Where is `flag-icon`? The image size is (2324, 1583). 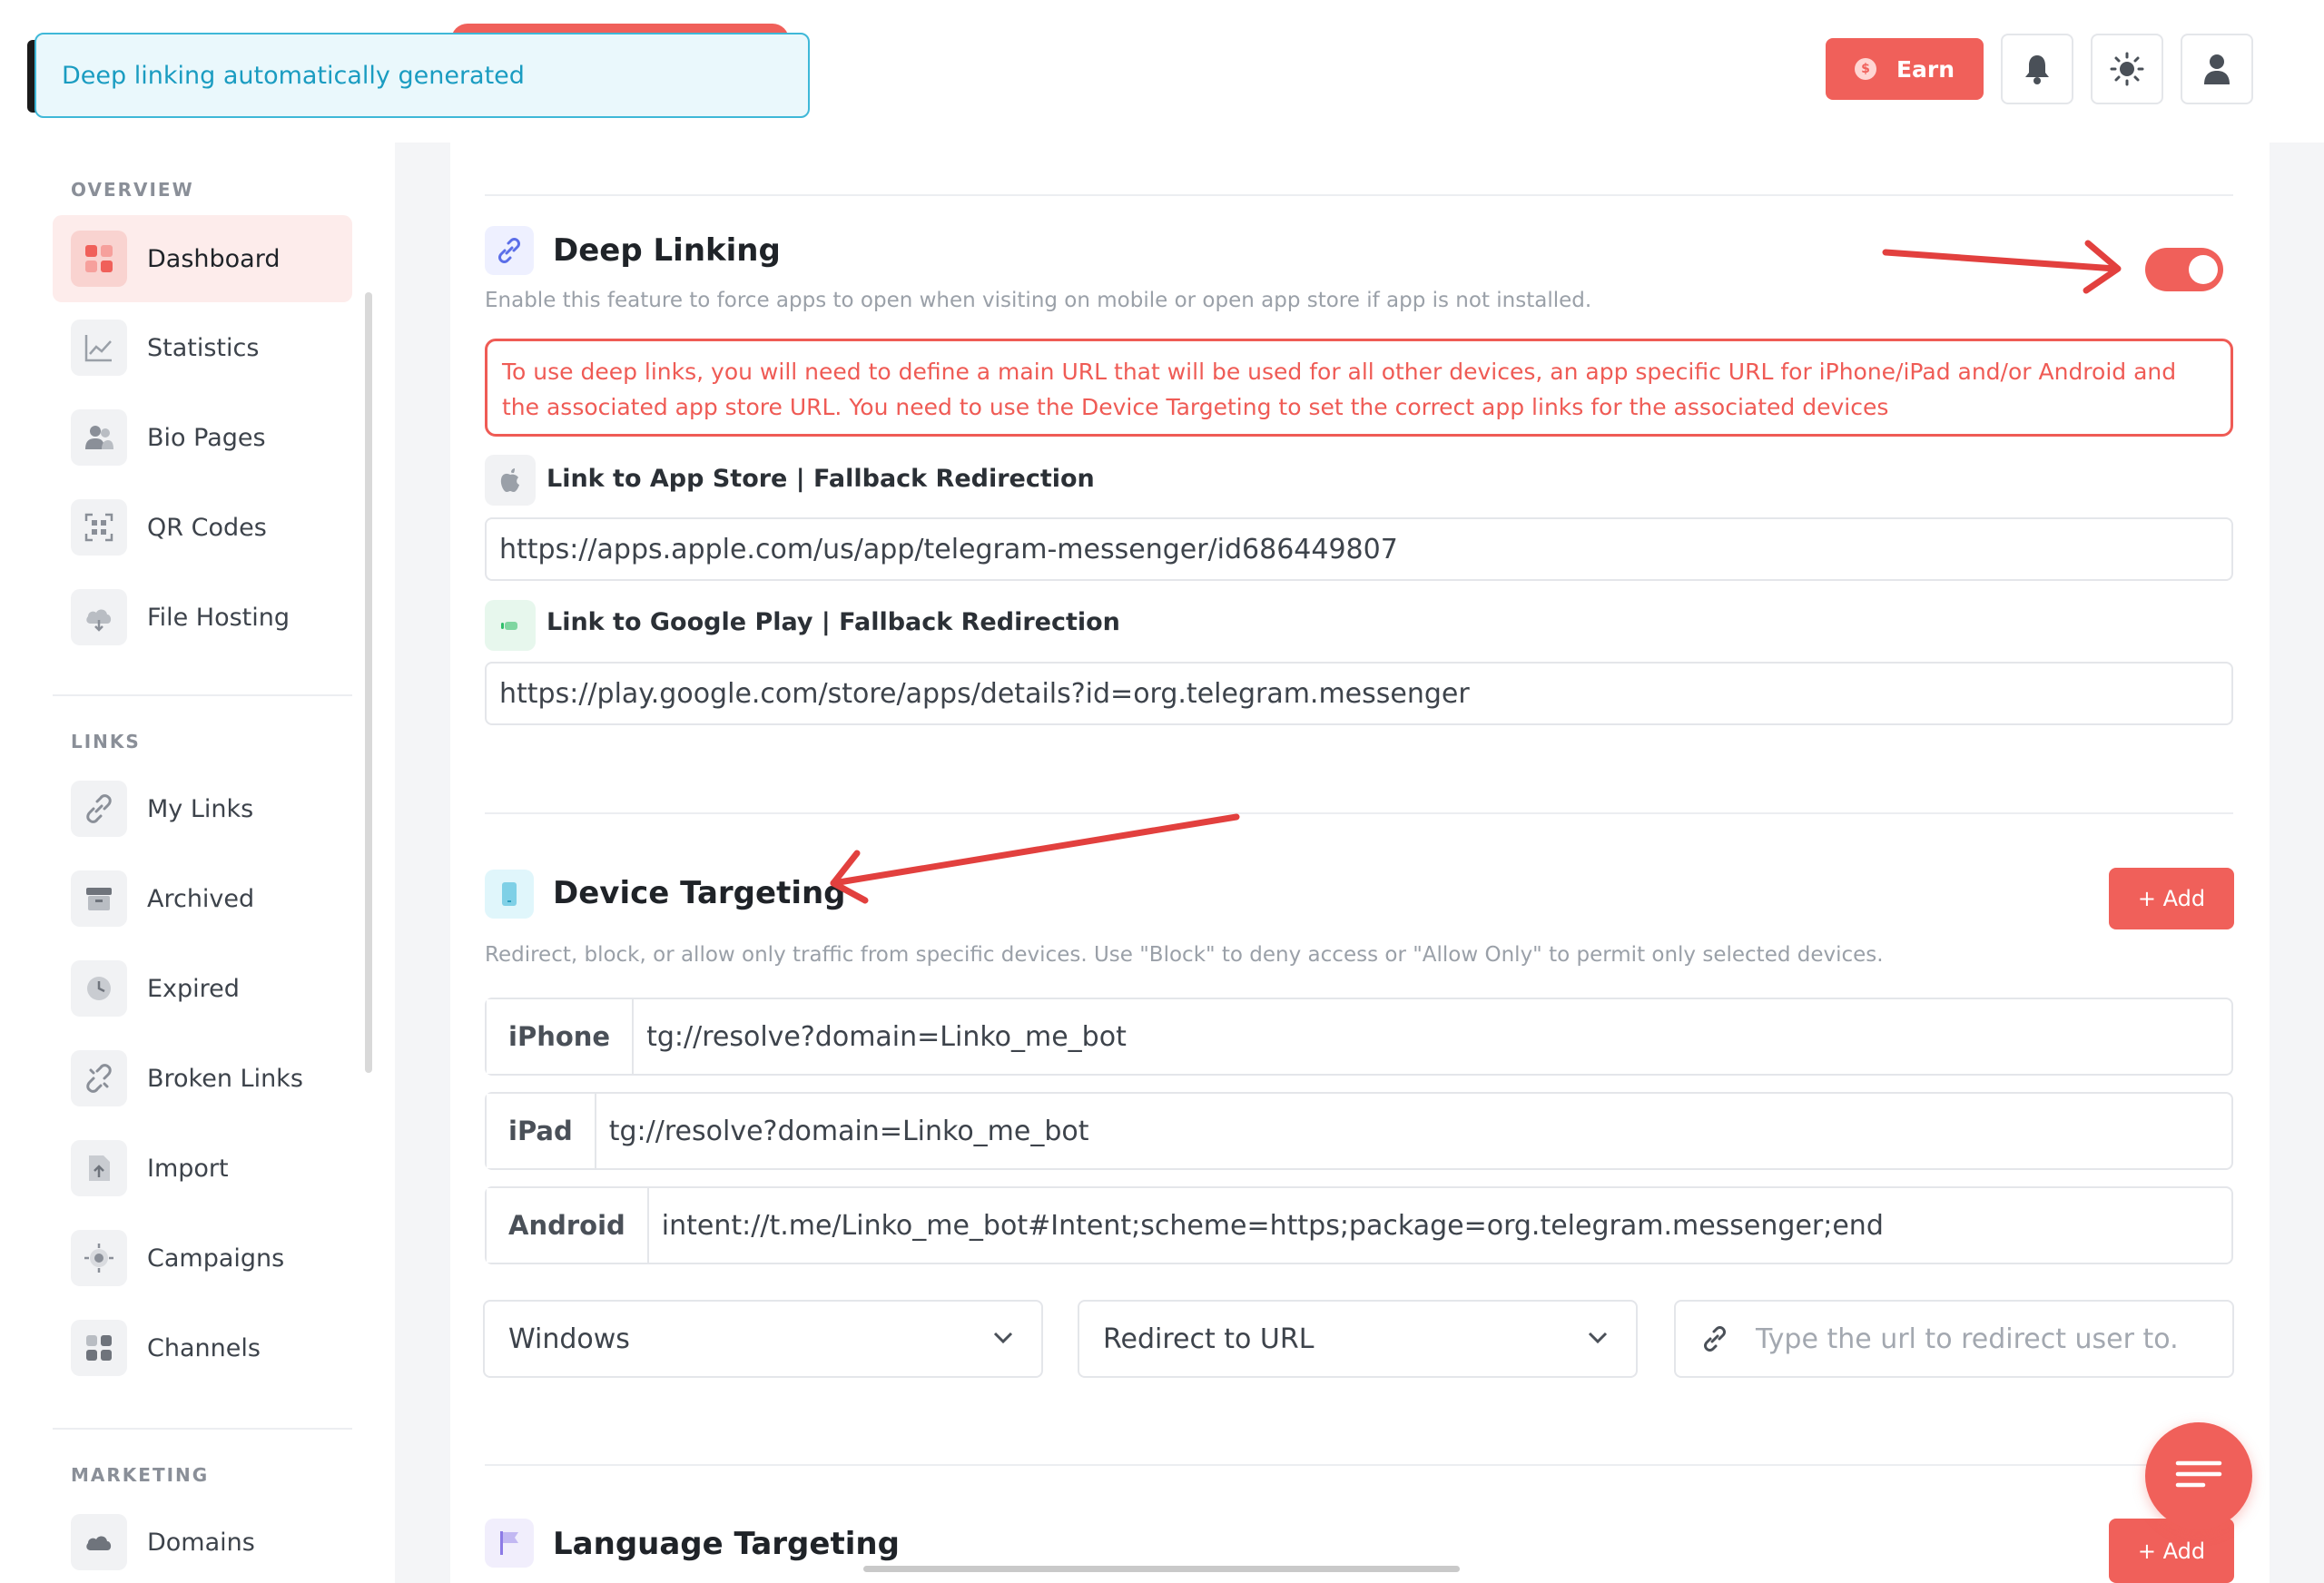
flag-icon is located at coordinates (509, 1543).